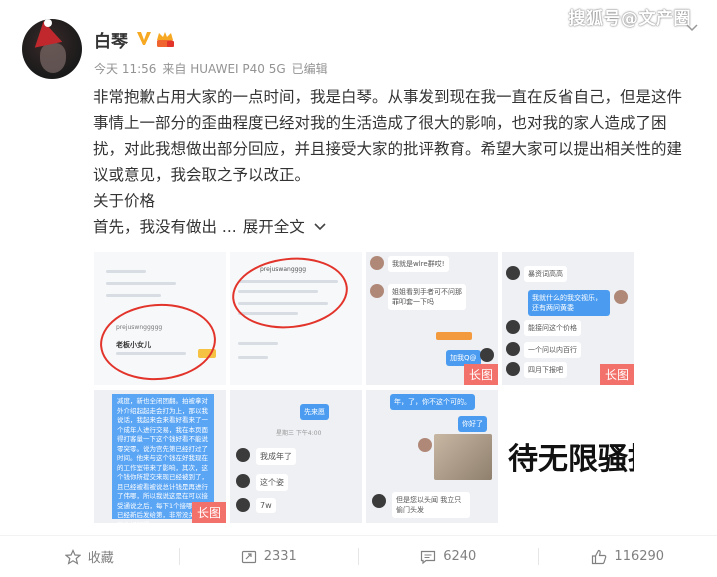  What do you see at coordinates (111, 39) in the screenshot?
I see `username: 白琴` at bounding box center [111, 39].